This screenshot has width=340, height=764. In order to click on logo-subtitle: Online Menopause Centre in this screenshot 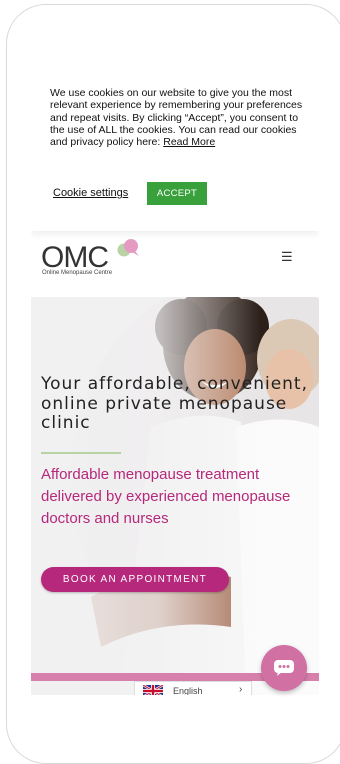, I will do `click(77, 273)`.